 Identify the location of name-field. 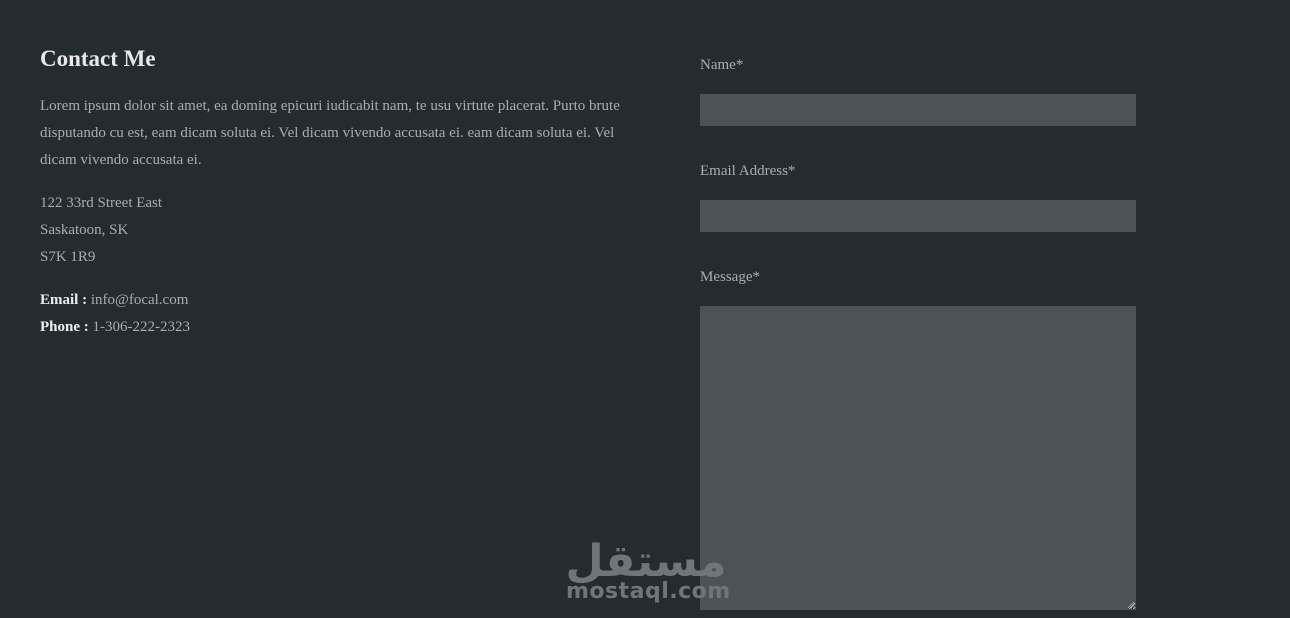
(918, 110).